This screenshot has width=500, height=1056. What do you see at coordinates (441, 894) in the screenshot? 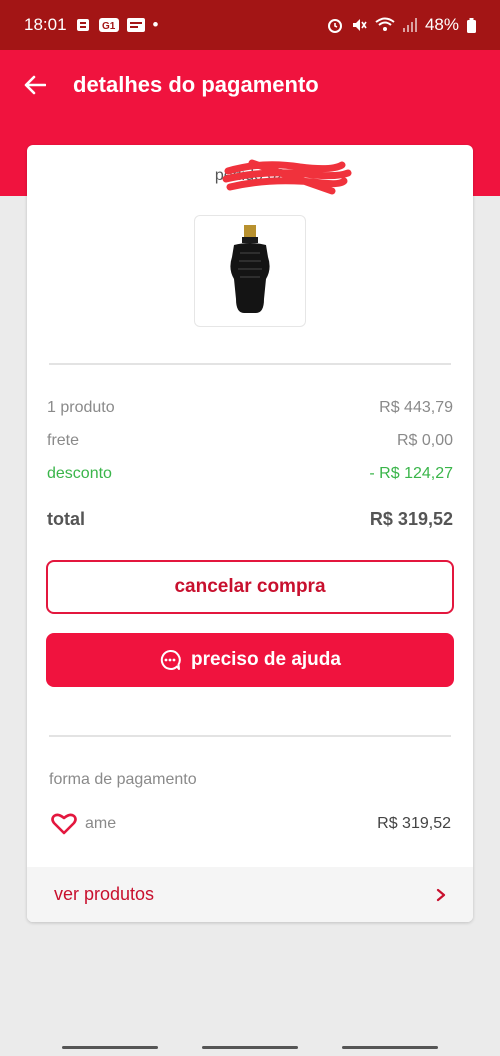
I see `chevron-right-icon` at bounding box center [441, 894].